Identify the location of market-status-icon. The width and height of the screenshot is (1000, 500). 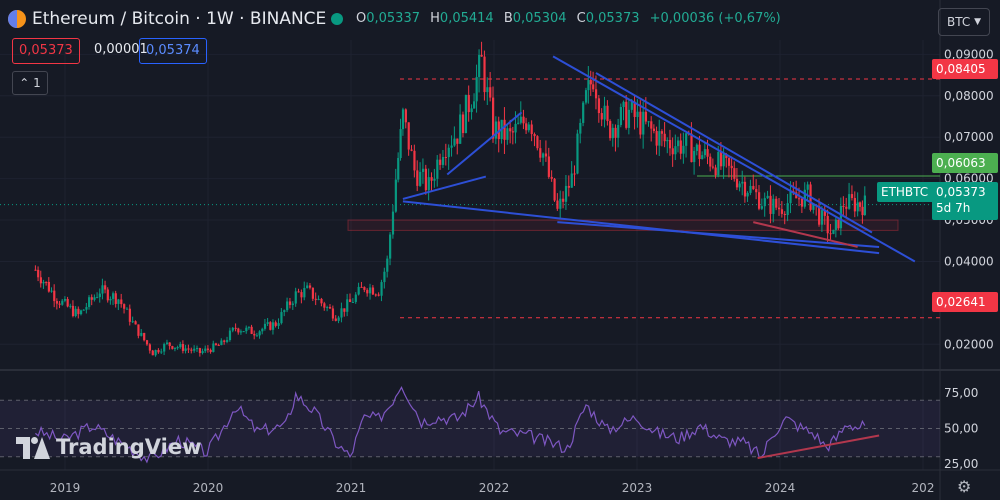
(337, 19).